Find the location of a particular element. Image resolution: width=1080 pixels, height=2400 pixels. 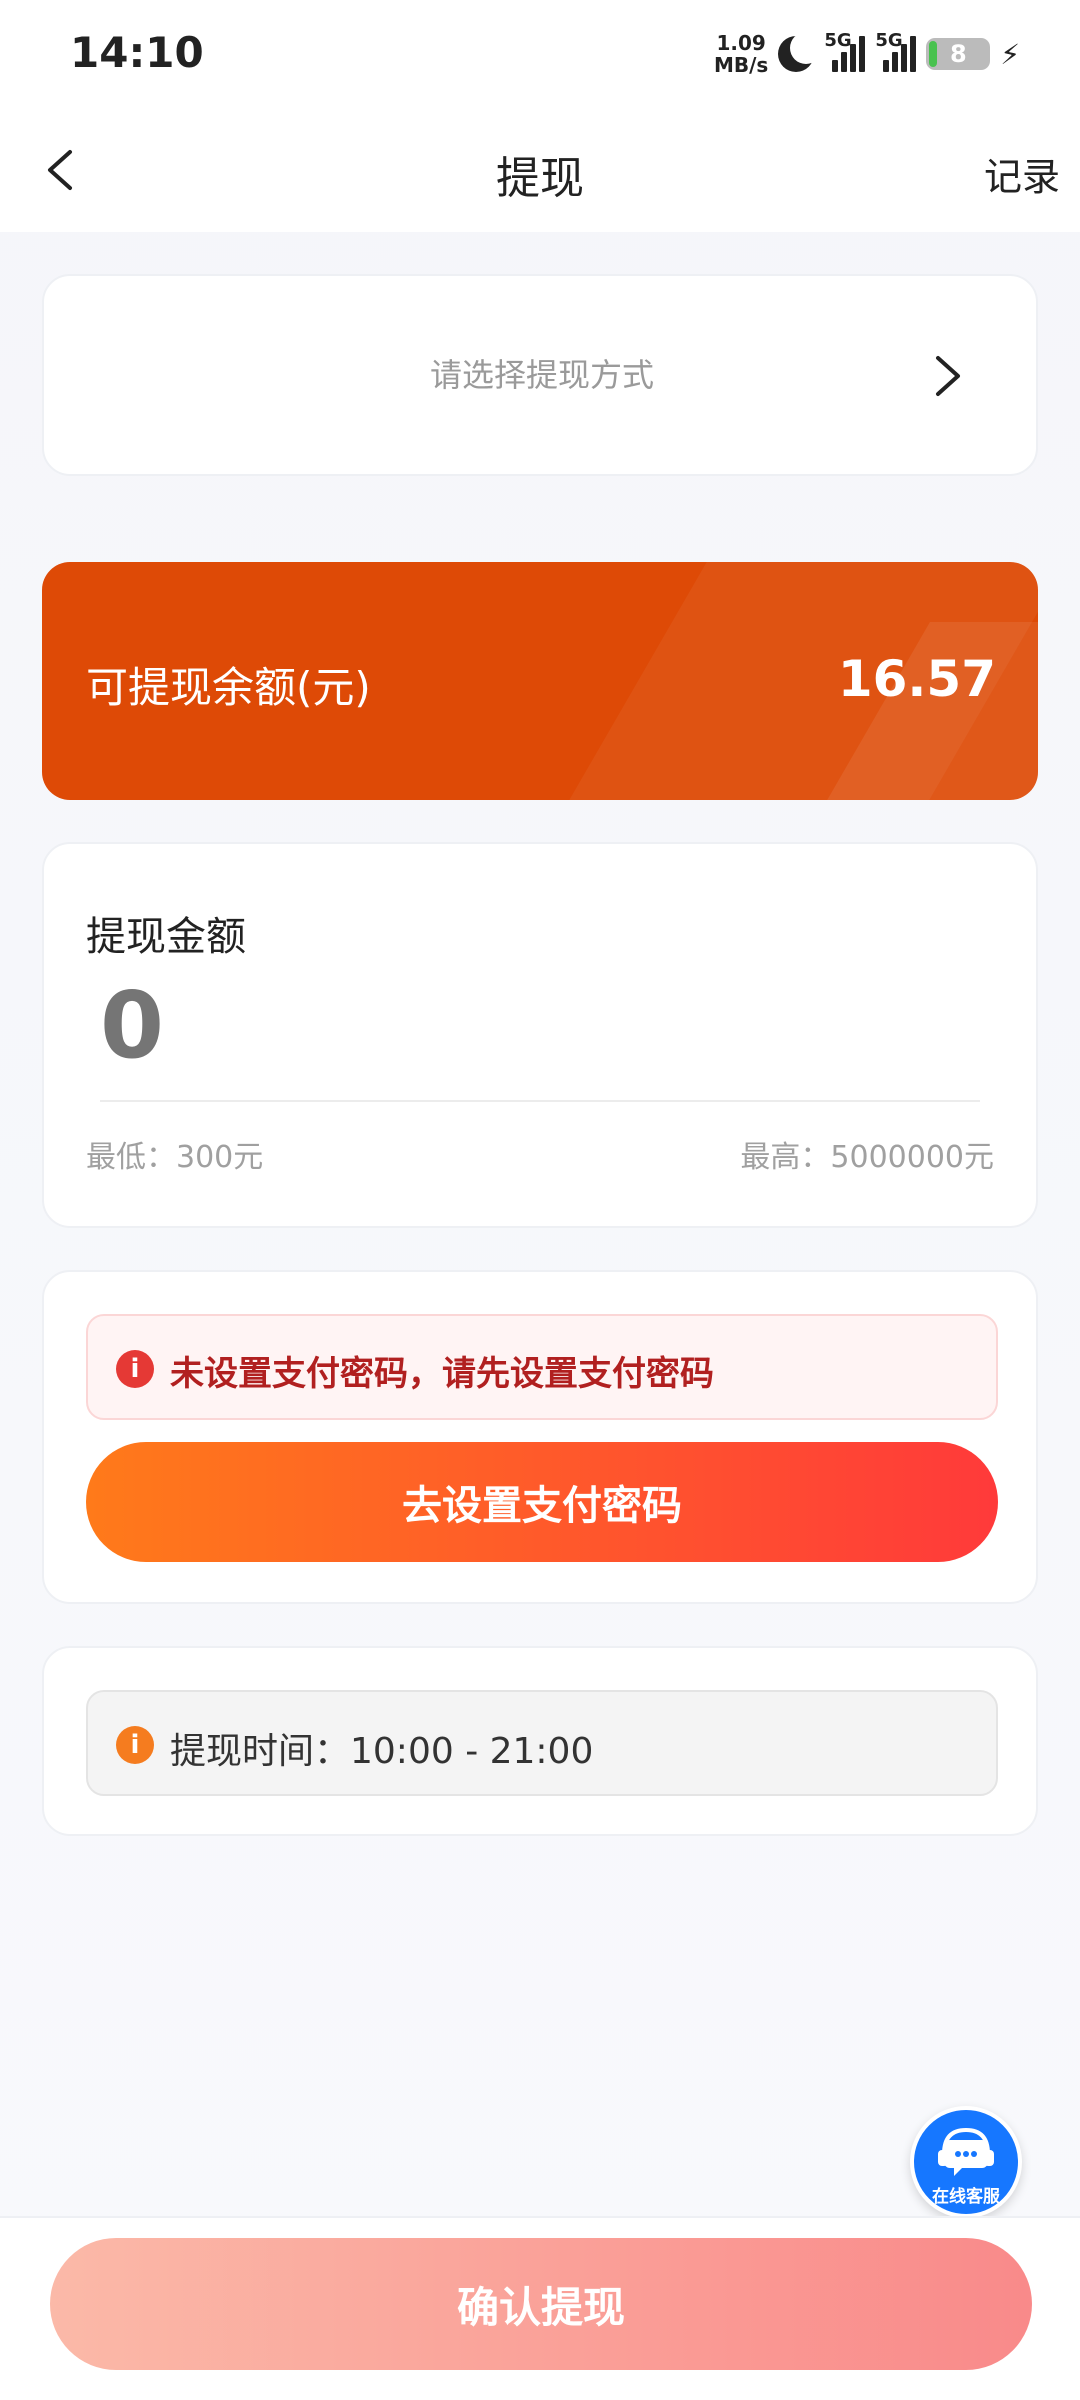

chevron-right-icon is located at coordinates (948, 376).